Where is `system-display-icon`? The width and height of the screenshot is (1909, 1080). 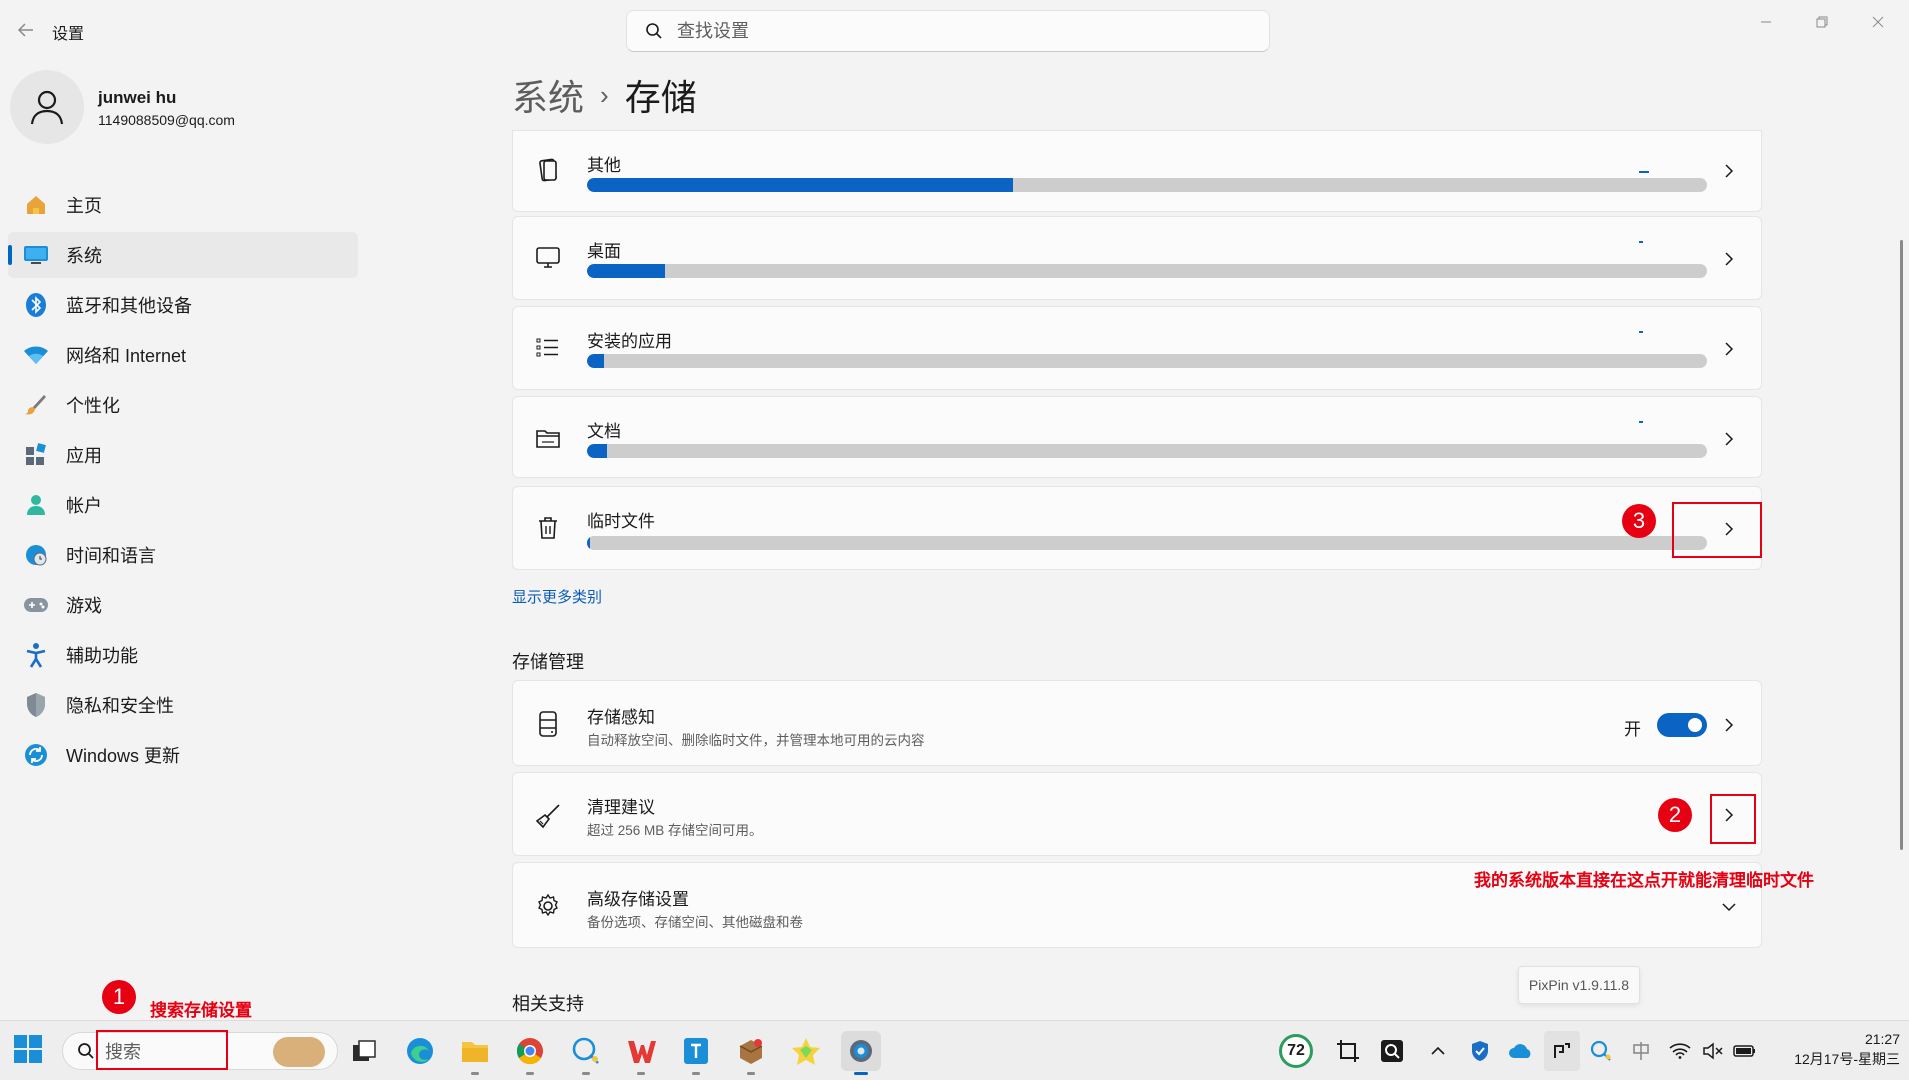
system-display-icon is located at coordinates (36, 255).